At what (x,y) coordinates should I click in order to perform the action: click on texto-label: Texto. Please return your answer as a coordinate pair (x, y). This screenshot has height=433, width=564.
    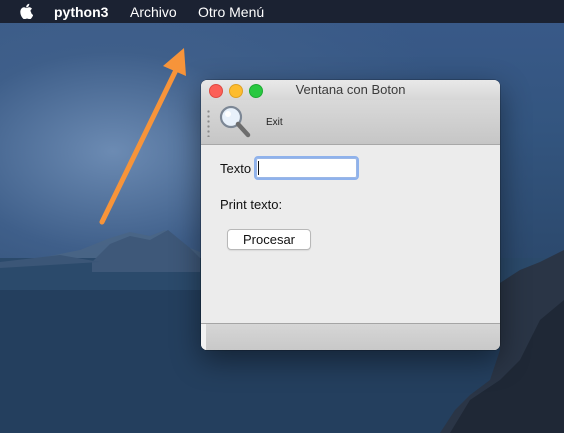
    Looking at the image, I should click on (236, 168).